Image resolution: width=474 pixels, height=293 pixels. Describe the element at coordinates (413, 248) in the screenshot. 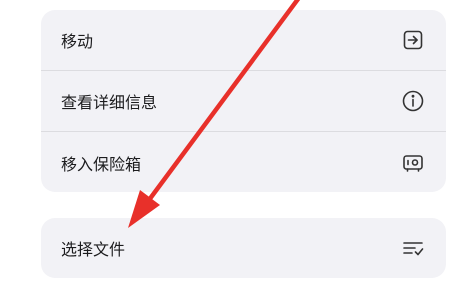

I see `checklist-icon` at that location.